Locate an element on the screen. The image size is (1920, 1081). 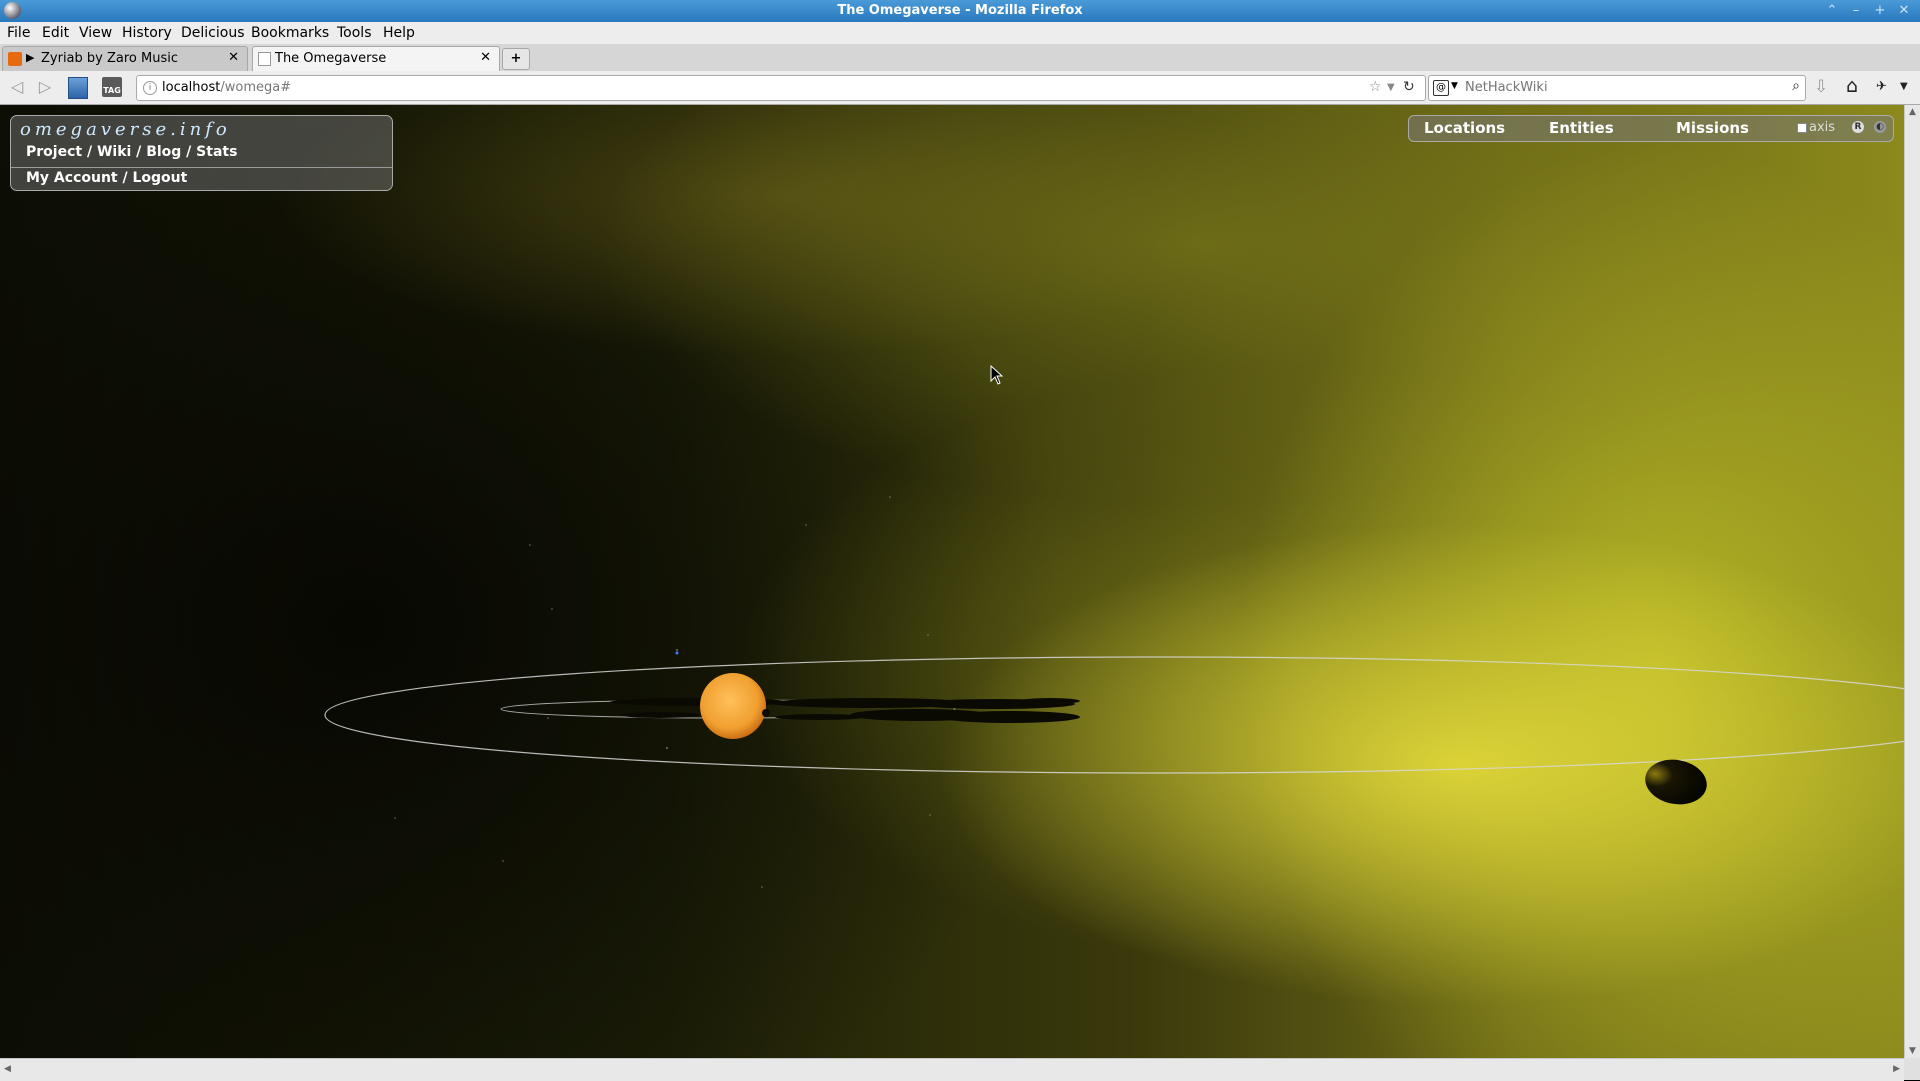
menu-delicious: Delicious is located at coordinates (213, 33).